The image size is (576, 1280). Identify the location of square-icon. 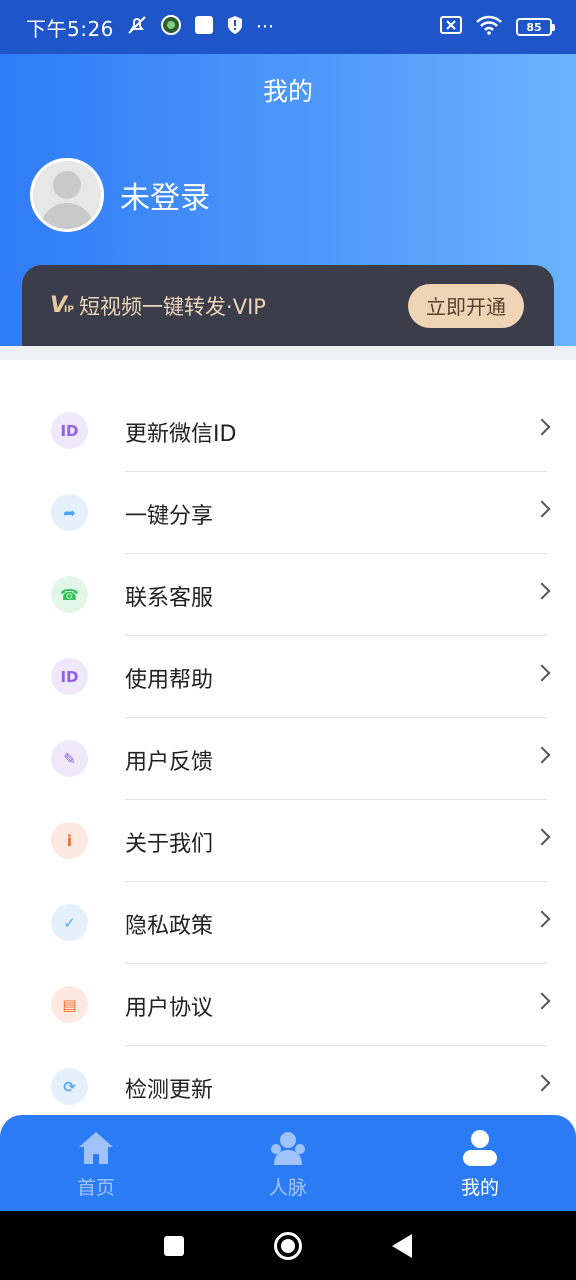
(204, 27).